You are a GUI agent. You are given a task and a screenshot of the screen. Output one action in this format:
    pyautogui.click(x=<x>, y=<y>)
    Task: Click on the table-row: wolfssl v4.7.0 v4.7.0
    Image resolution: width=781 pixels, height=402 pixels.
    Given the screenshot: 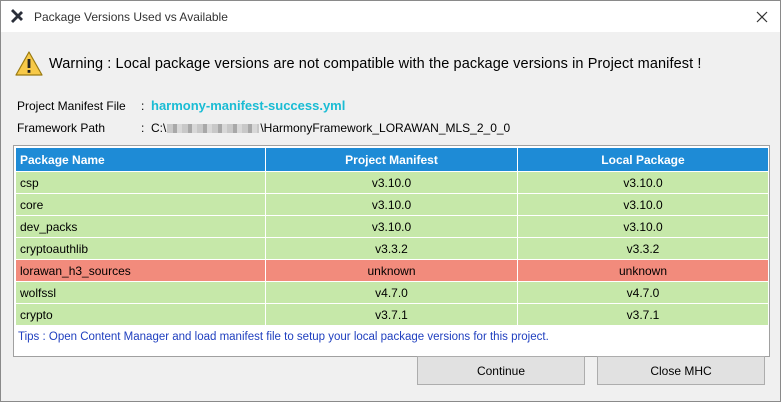 What is the action you would take?
    pyautogui.click(x=392, y=292)
    